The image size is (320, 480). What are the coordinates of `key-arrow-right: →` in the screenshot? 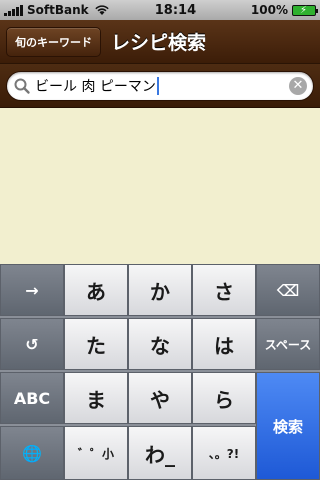 It's located at (32, 290).